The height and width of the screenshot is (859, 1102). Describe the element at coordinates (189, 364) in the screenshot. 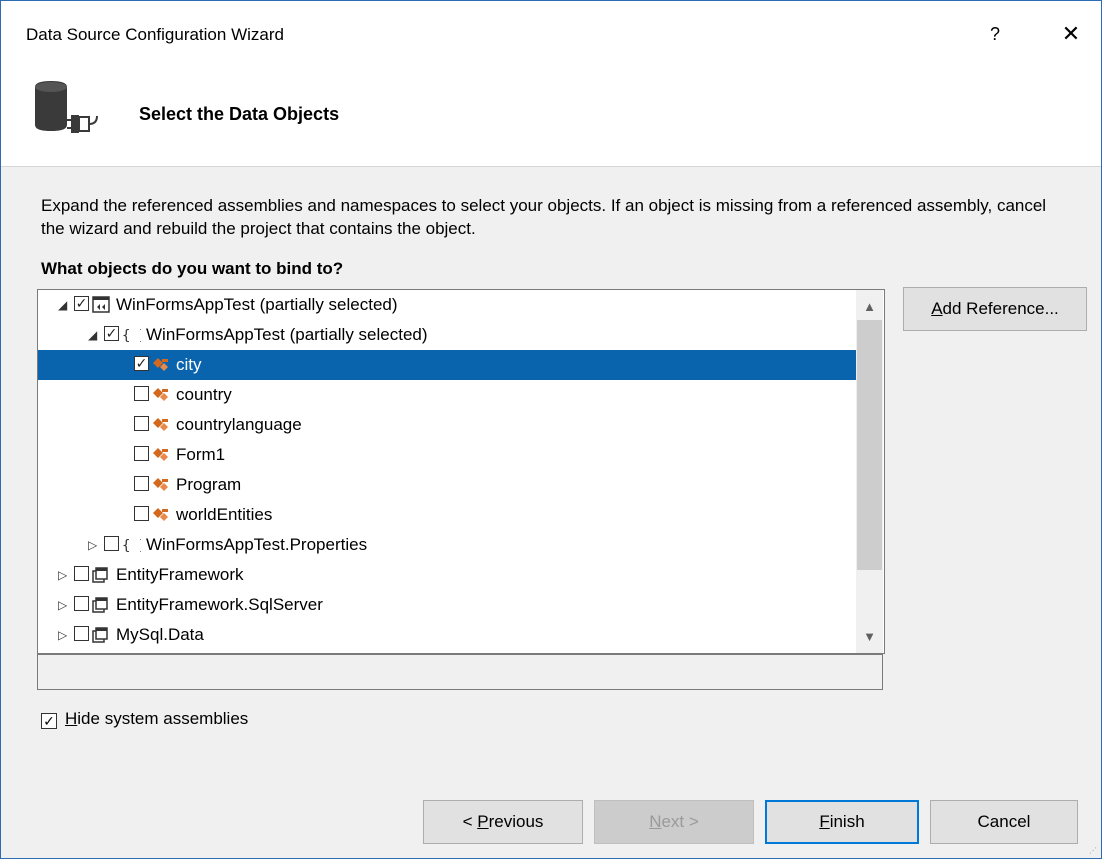

I see `tree-item-label: city` at that location.